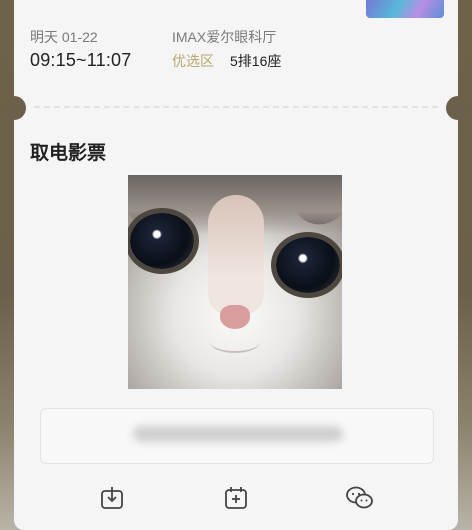  I want to click on show-date: 明天 01-22, so click(64, 37).